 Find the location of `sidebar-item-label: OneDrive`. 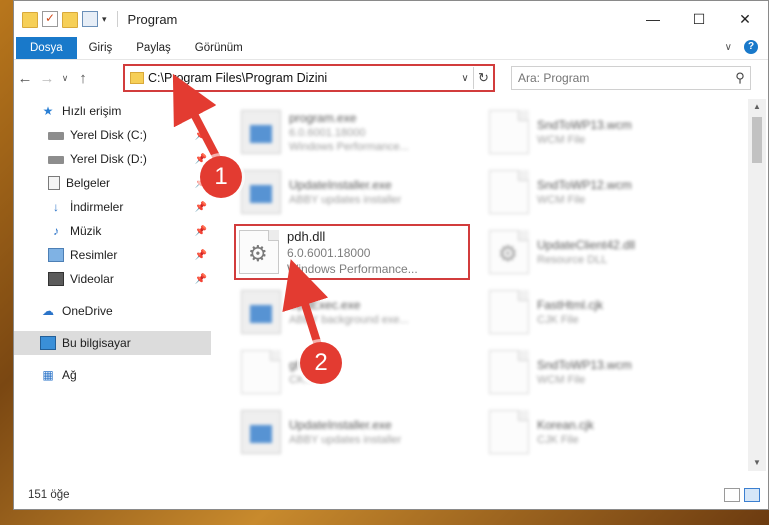

sidebar-item-label: OneDrive is located at coordinates (87, 311).